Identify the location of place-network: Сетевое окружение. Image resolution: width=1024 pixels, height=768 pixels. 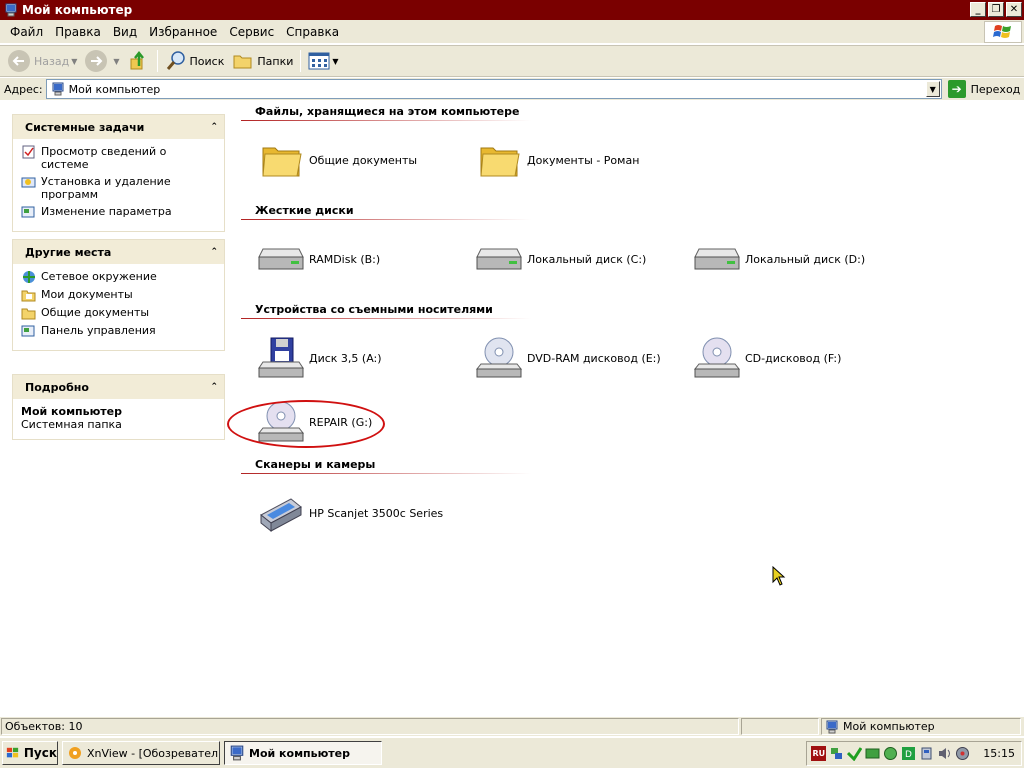
(118, 277).